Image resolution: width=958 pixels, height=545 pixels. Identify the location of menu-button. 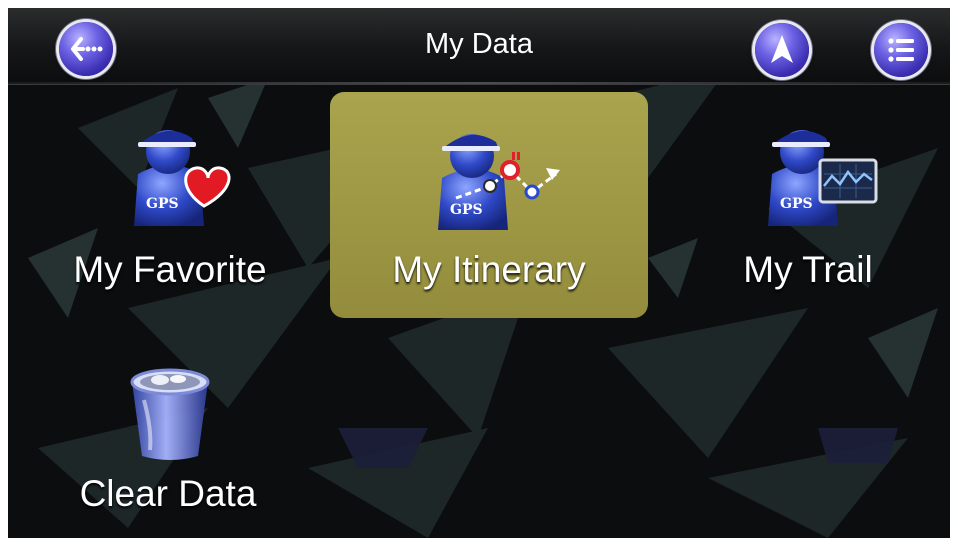
(901, 50).